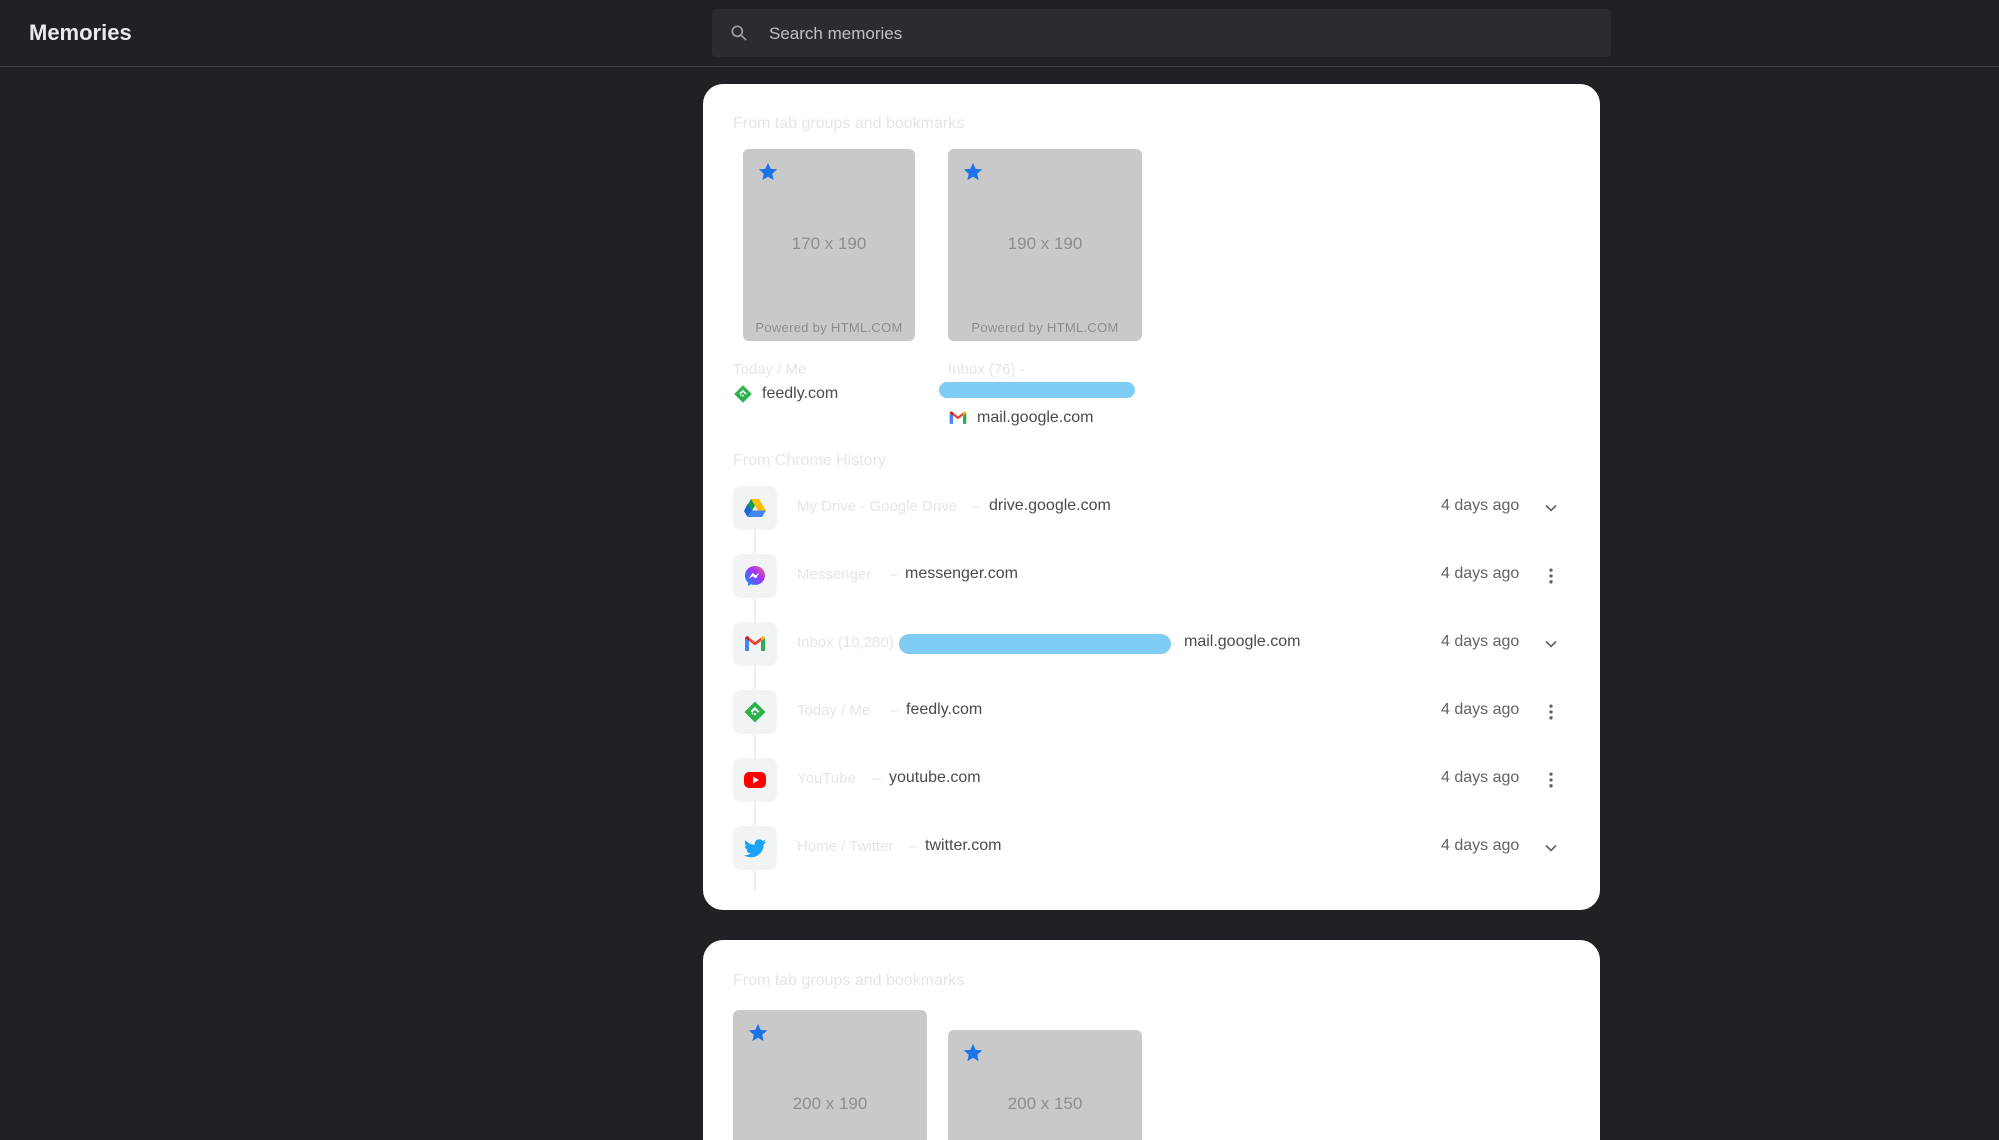 The image size is (1999, 1140). I want to click on history-row: Home / Twitter – twitter.com 4 days ago, so click(1153, 848).